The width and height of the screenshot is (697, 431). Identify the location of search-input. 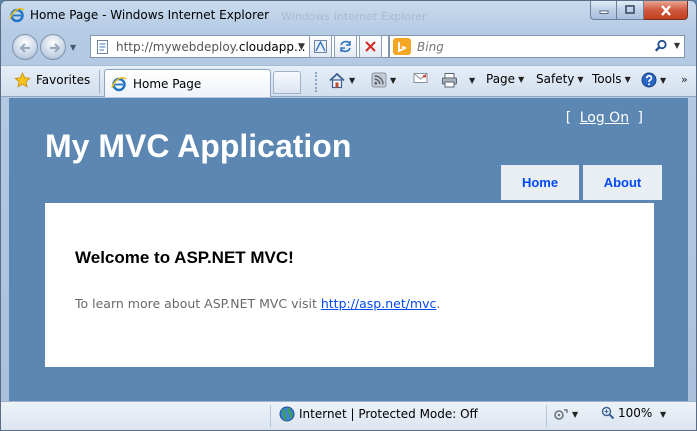
(527, 46).